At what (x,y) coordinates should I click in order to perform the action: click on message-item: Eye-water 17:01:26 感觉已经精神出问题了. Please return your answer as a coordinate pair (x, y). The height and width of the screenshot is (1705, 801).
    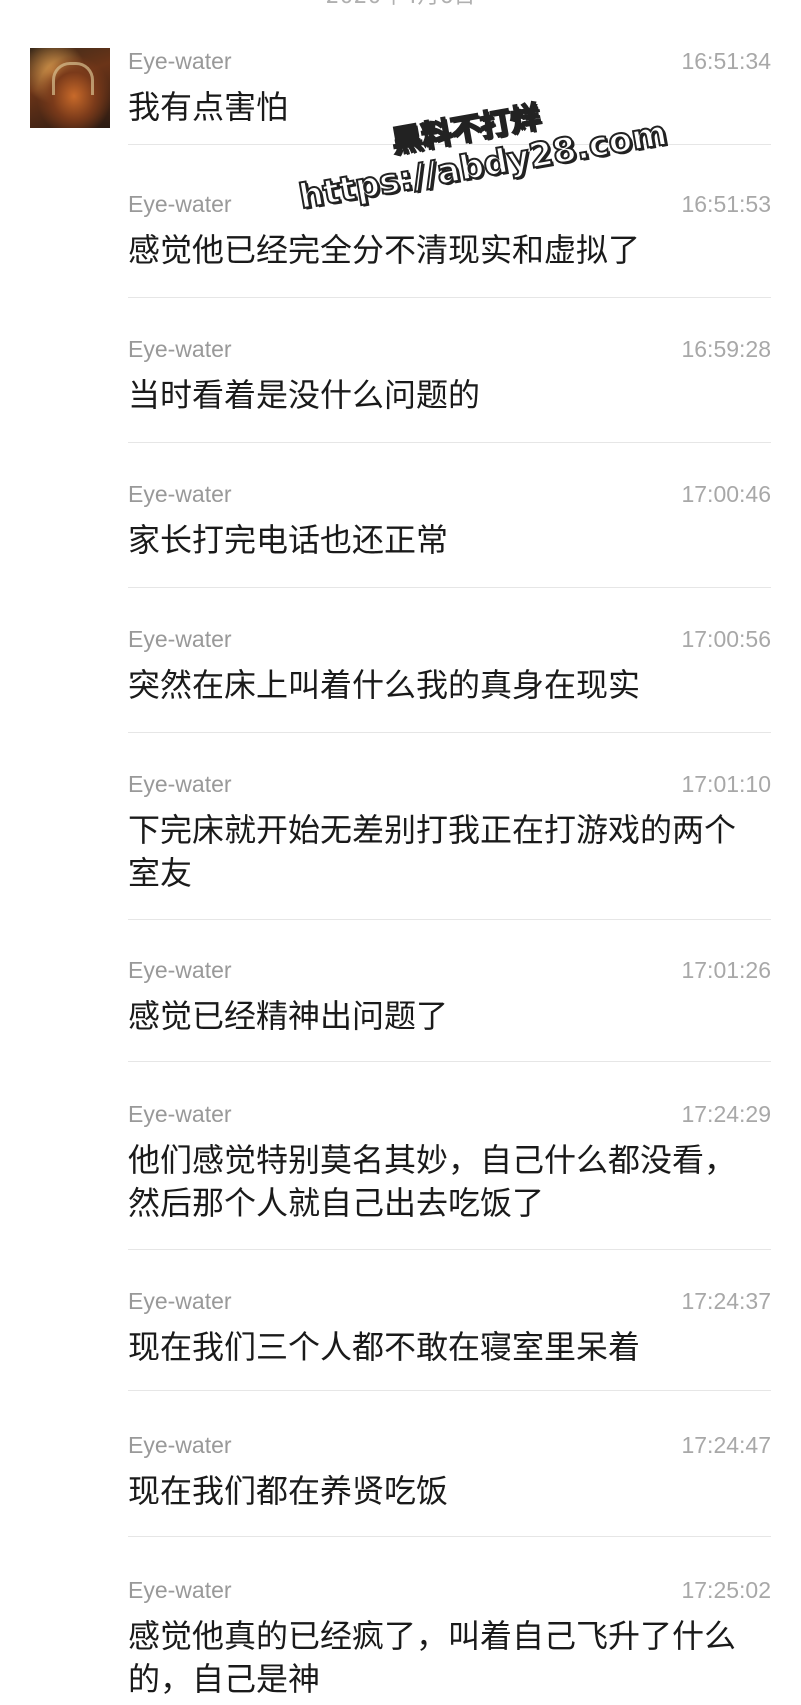
    Looking at the image, I should click on (449, 1009).